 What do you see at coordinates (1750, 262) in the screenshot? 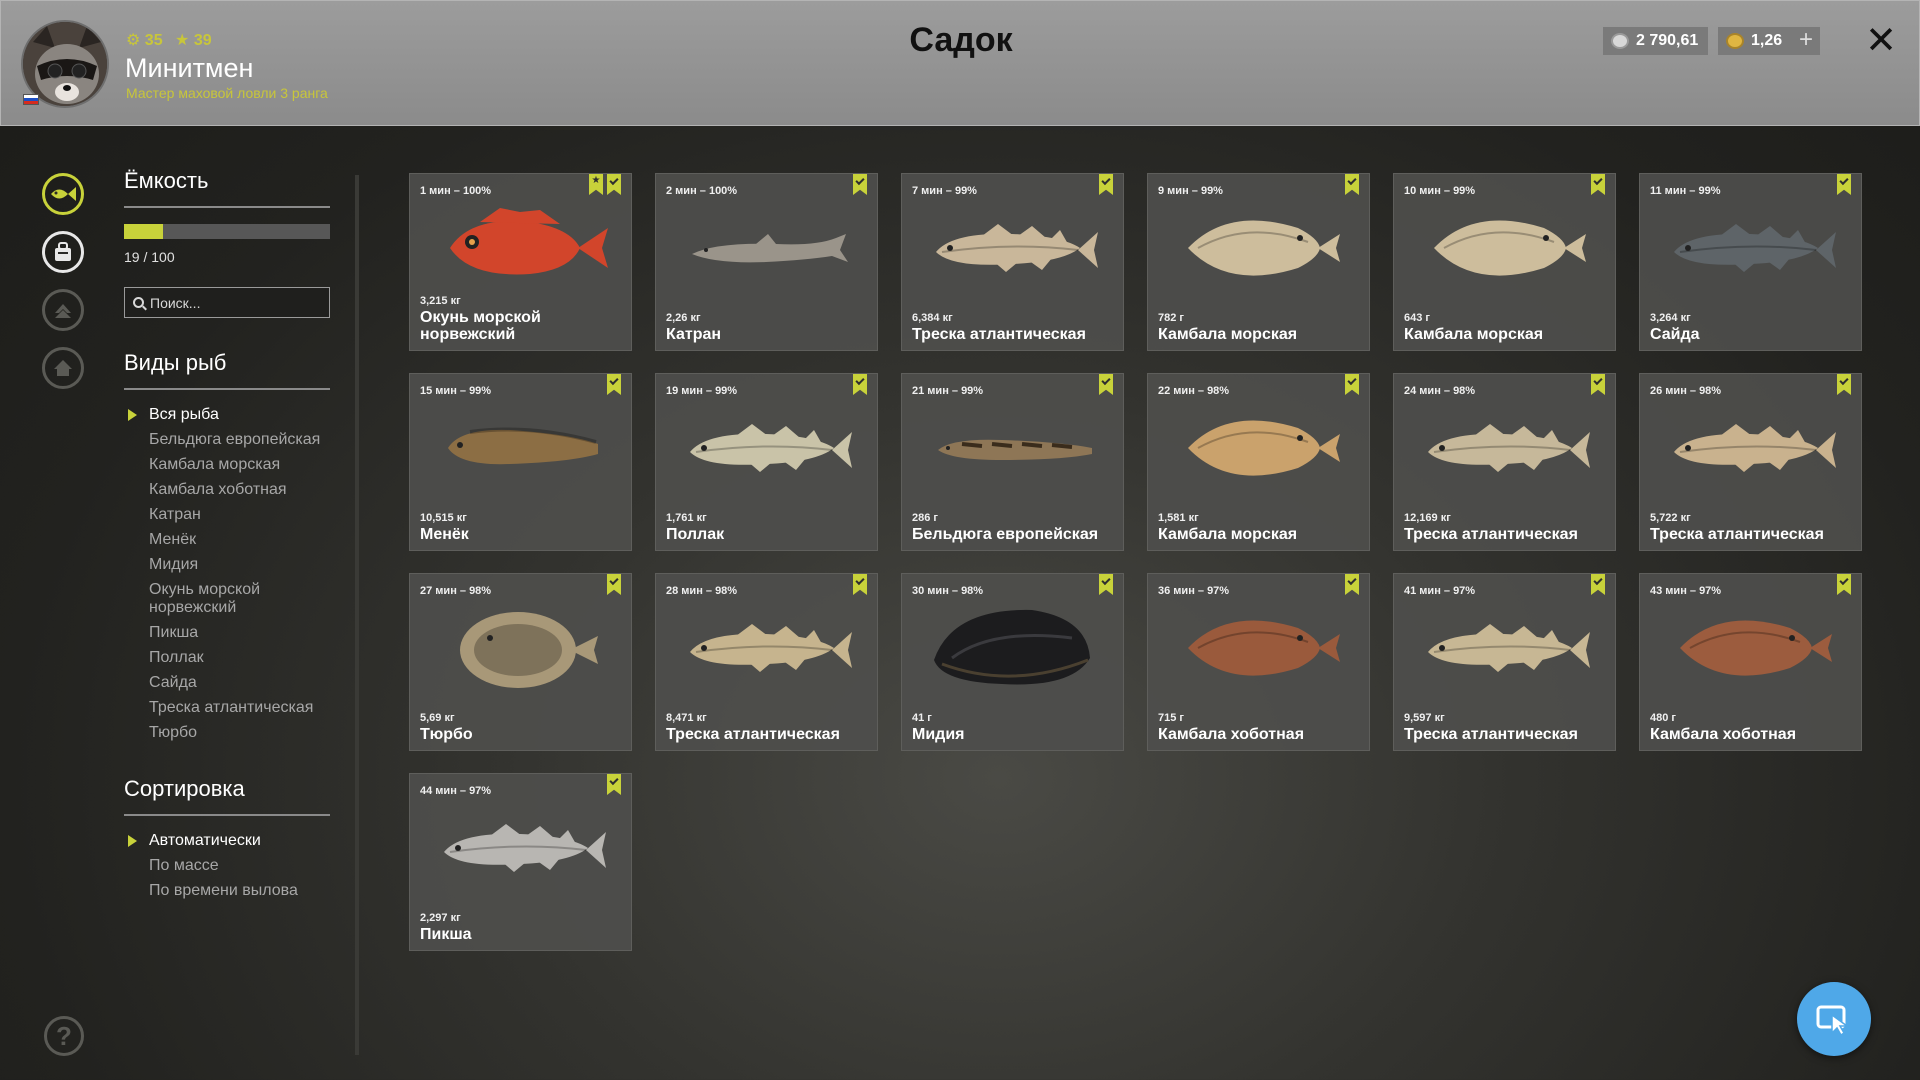
I see `fish-card: 11 мин – 99% 3,264 кг Сайда` at bounding box center [1750, 262].